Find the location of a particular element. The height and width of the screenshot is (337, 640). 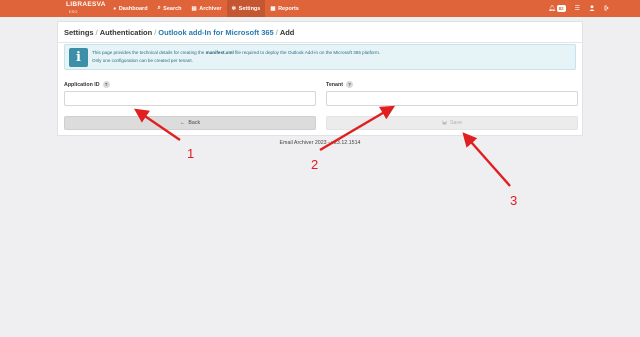

nav-item-search: ⌕ Search is located at coordinates (170, 8).